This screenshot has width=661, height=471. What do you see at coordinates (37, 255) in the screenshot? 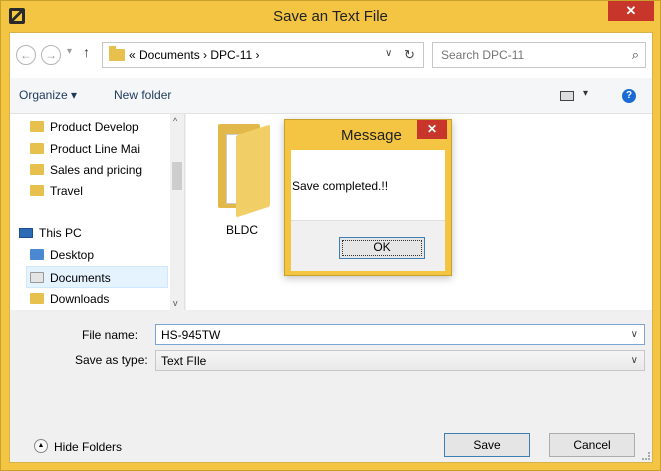
I see `desktop-icon` at bounding box center [37, 255].